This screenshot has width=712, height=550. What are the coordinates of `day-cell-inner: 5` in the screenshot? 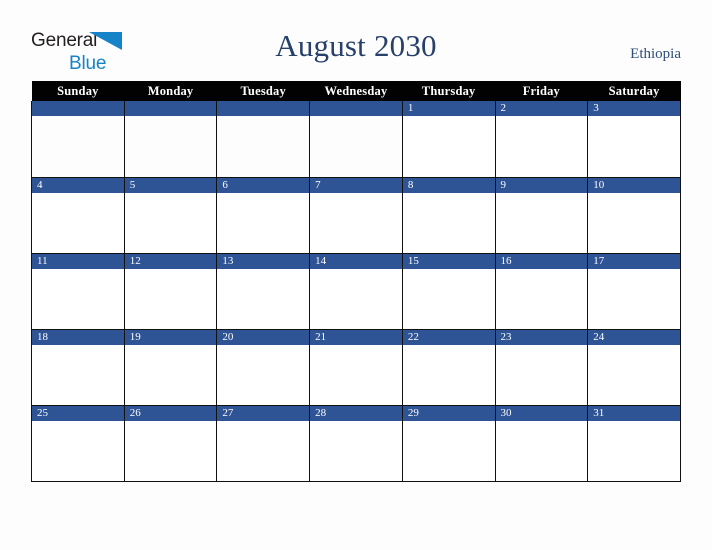 It's located at (170, 215).